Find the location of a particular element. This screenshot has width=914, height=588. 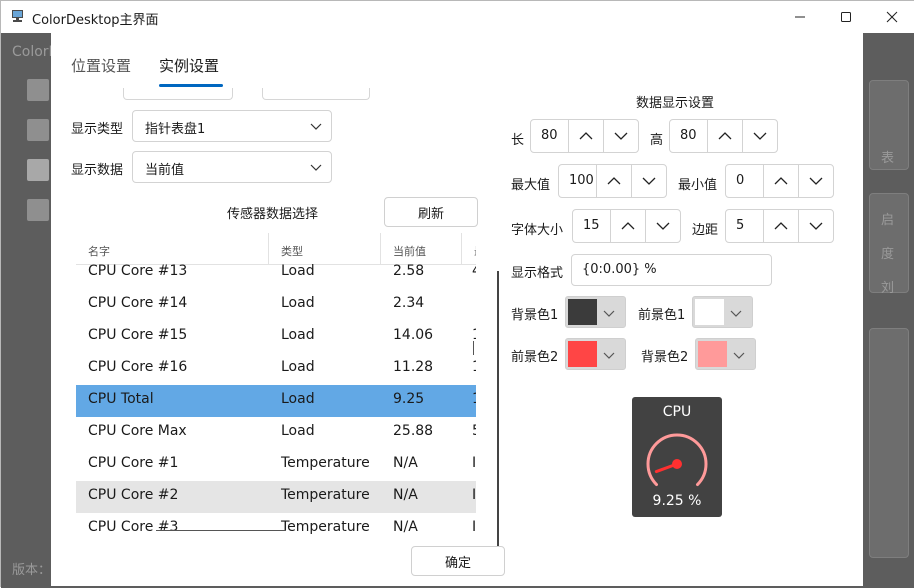

bg-color2-picker is located at coordinates (725, 354).